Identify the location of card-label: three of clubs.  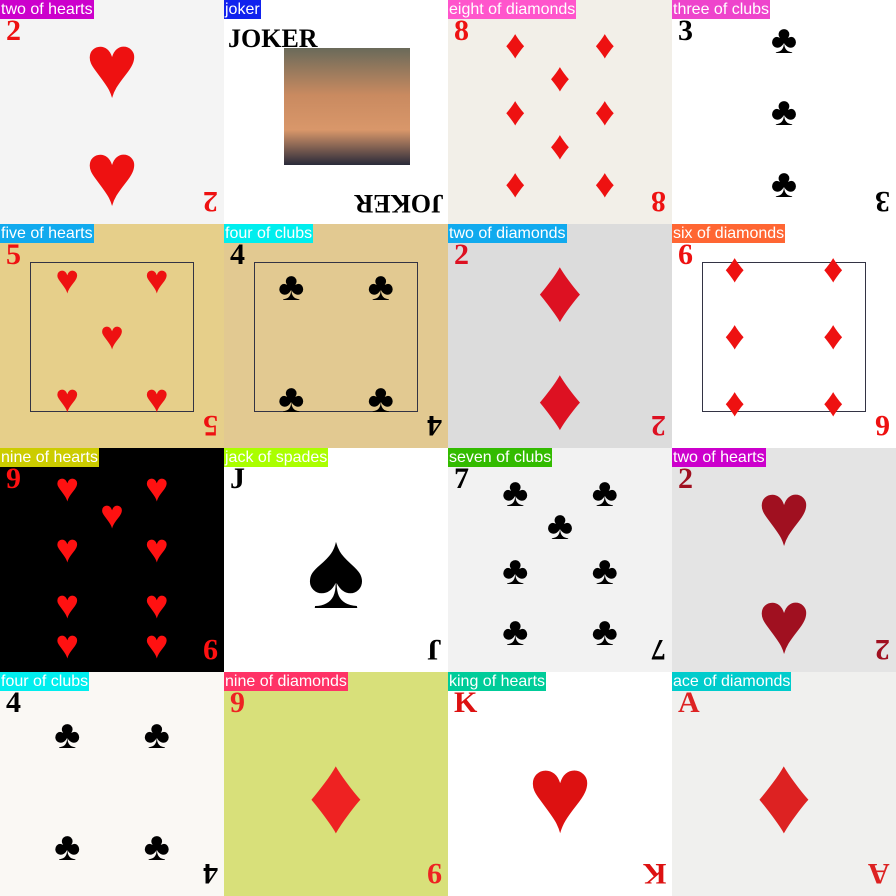
(721, 9).